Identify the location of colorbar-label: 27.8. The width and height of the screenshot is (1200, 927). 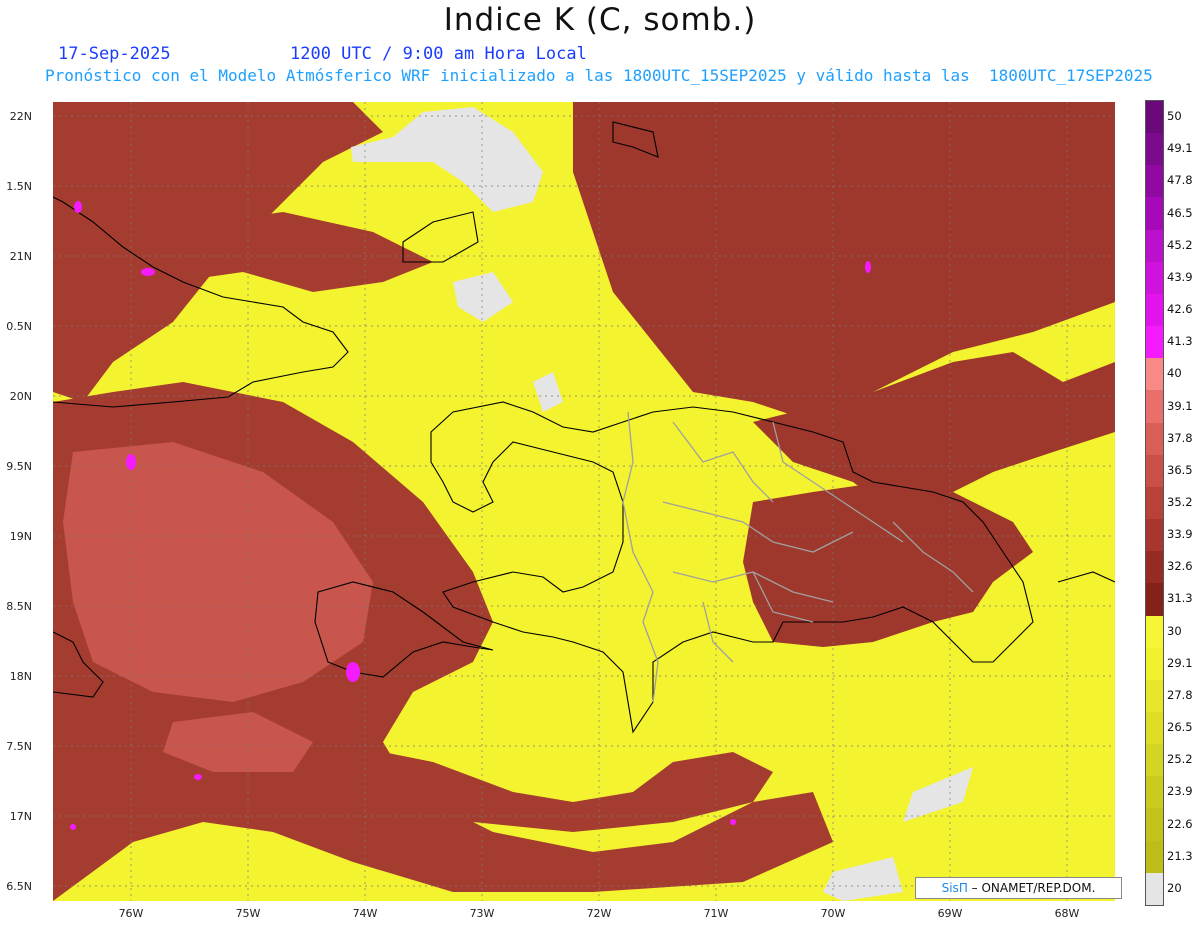
(1180, 694).